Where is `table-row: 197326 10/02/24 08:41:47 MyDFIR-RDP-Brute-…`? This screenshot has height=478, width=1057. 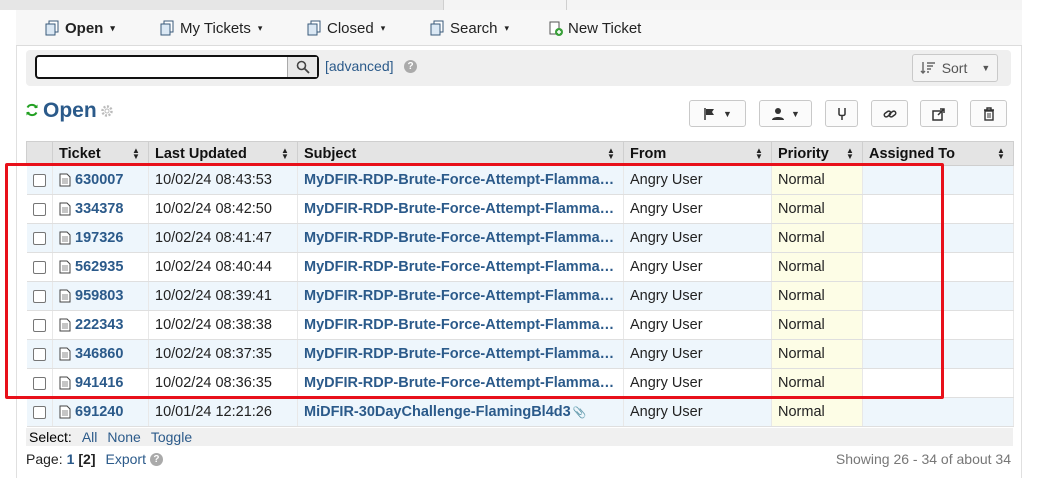 table-row: 197326 10/02/24 08:41:47 MyDFIR-RDP-Brute-… is located at coordinates (520, 238).